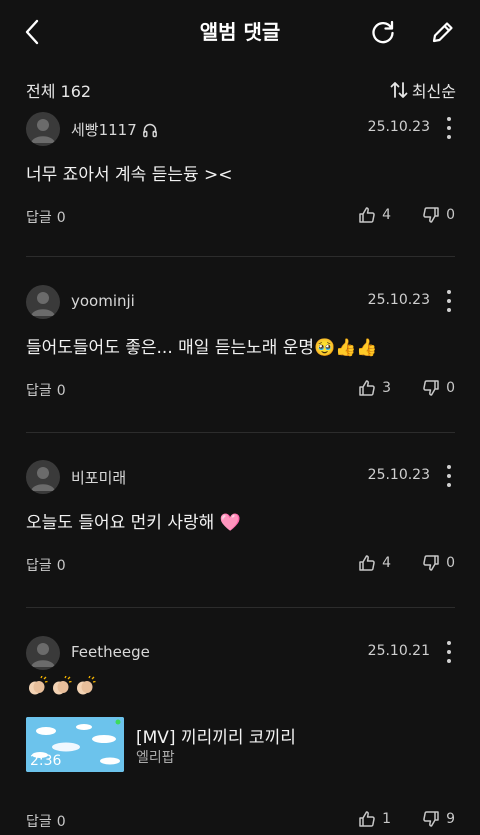 This screenshot has width=480, height=835. Describe the element at coordinates (241, 129) in the screenshot. I see `comment-header: 세빵1117 25.10.23` at that location.